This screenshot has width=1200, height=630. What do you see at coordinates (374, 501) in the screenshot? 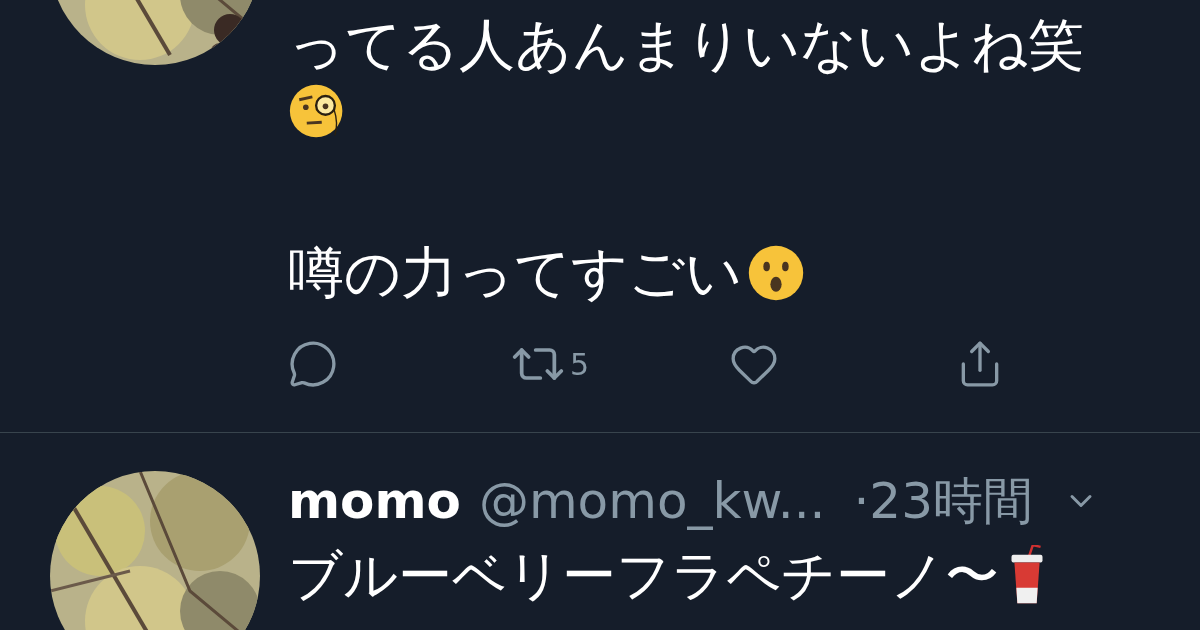
I see `user-name: momo` at bounding box center [374, 501].